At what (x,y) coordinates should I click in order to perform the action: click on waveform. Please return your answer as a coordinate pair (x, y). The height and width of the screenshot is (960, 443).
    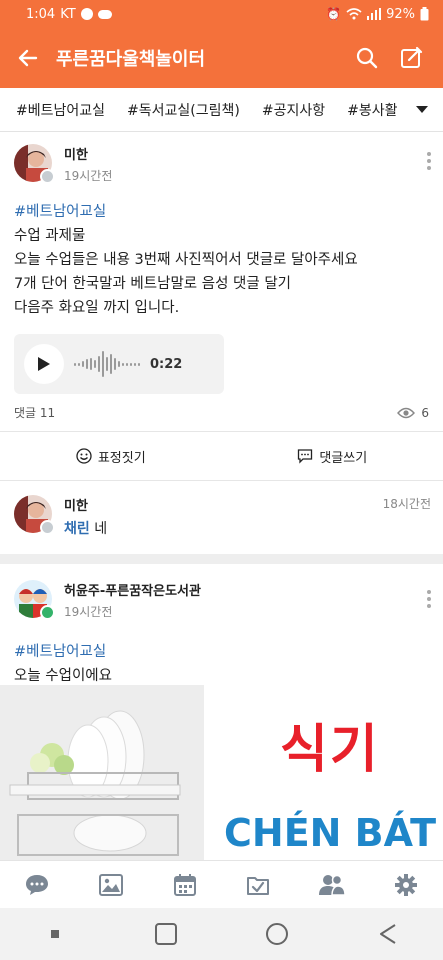
    Looking at the image, I should click on (107, 364).